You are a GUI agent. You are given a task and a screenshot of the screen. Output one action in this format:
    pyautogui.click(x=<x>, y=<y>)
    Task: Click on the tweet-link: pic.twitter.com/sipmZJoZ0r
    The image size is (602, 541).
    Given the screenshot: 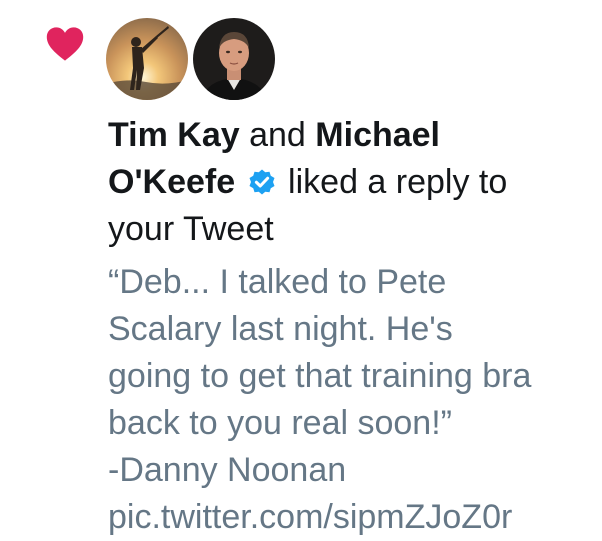 What is the action you would take?
    pyautogui.click(x=348, y=517)
    